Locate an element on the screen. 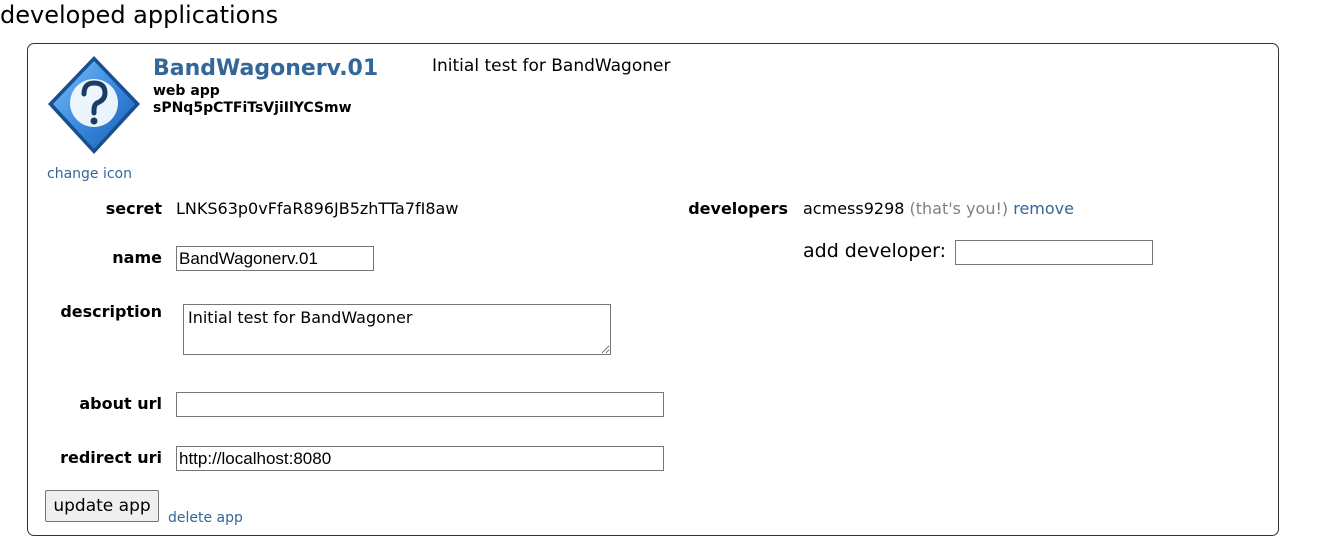 The width and height of the screenshot is (1322, 547). description-textarea: Initial test for BandWagoner is located at coordinates (397, 329).